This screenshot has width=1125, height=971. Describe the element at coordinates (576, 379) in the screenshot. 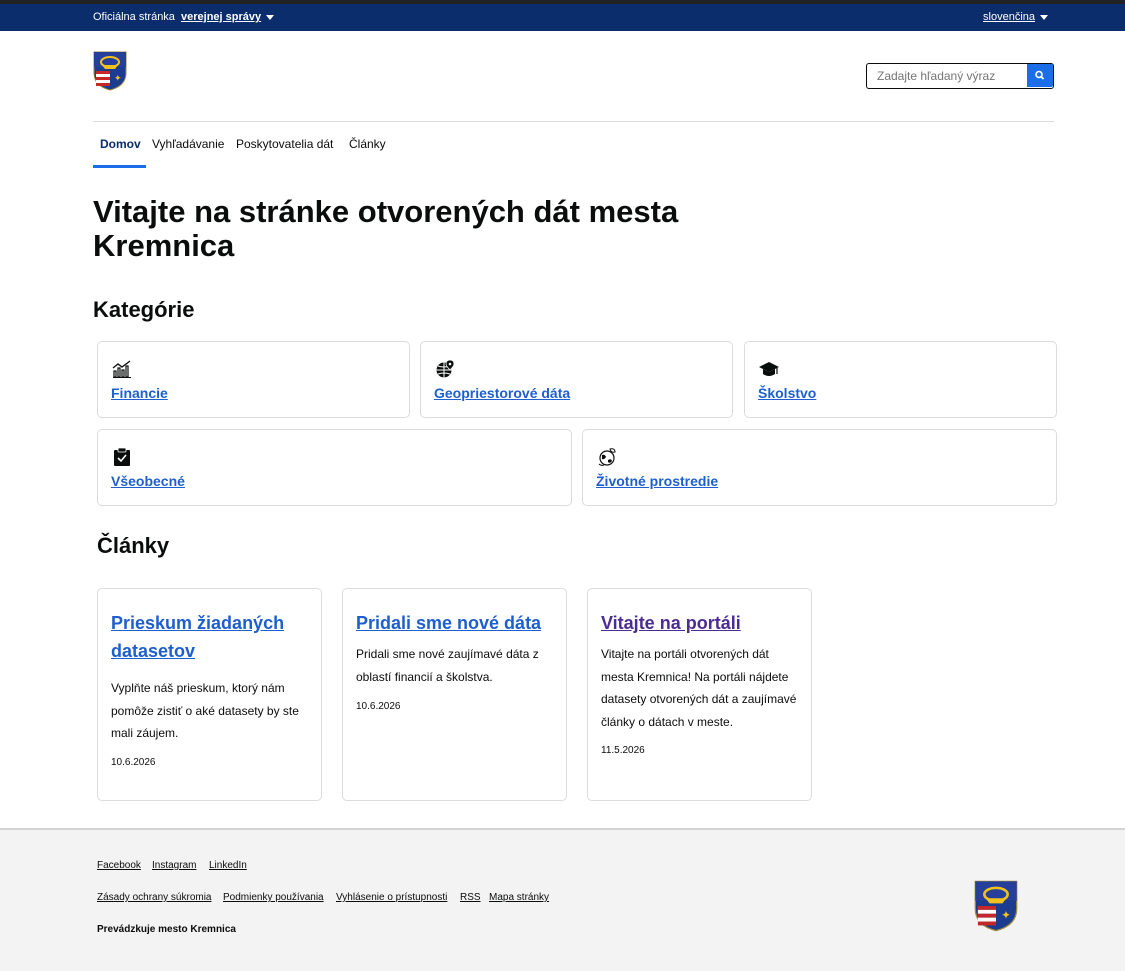

I see `category-card-geospatial: Geopriestorové dáta` at that location.